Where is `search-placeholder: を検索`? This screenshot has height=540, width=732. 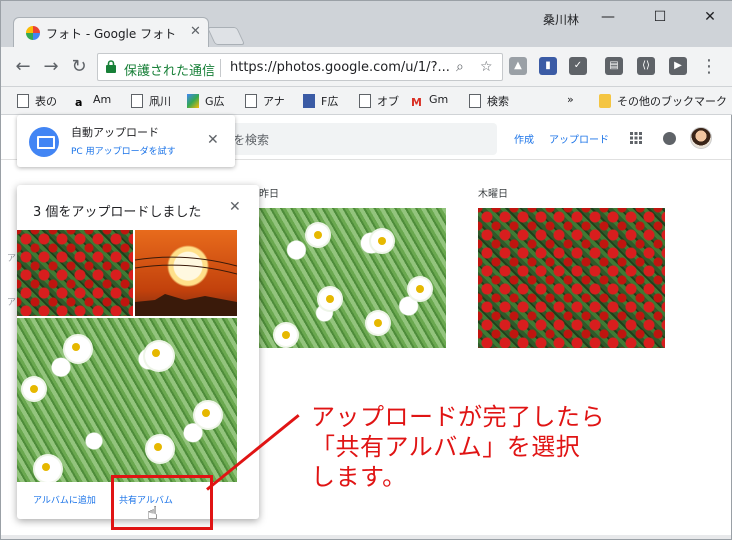
search-placeholder: を検索 is located at coordinates (251, 140).